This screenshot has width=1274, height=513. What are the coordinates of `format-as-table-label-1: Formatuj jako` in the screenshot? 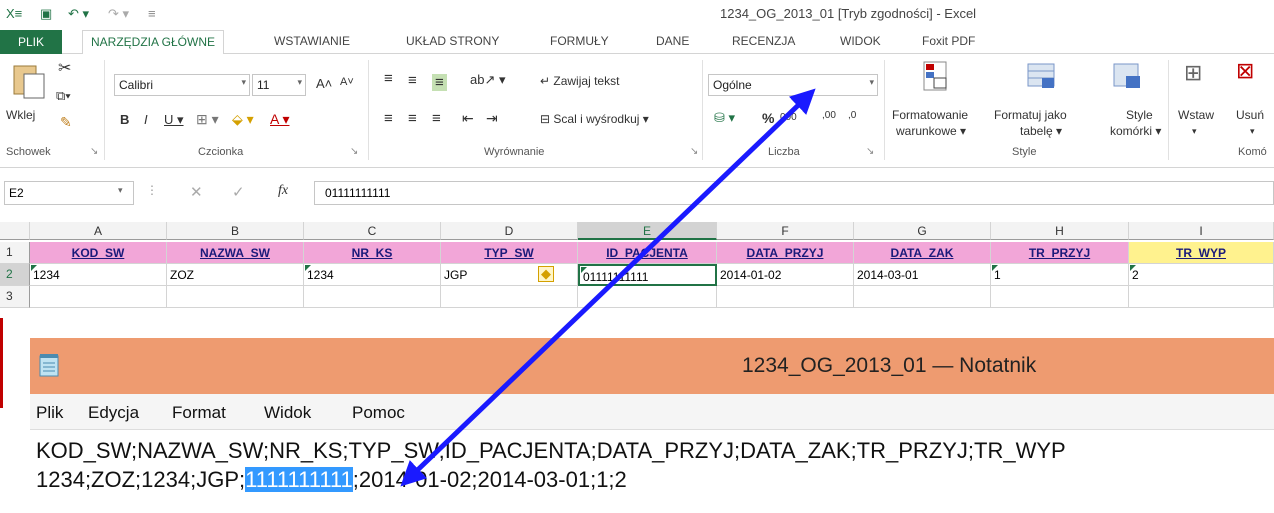 It's located at (1030, 115).